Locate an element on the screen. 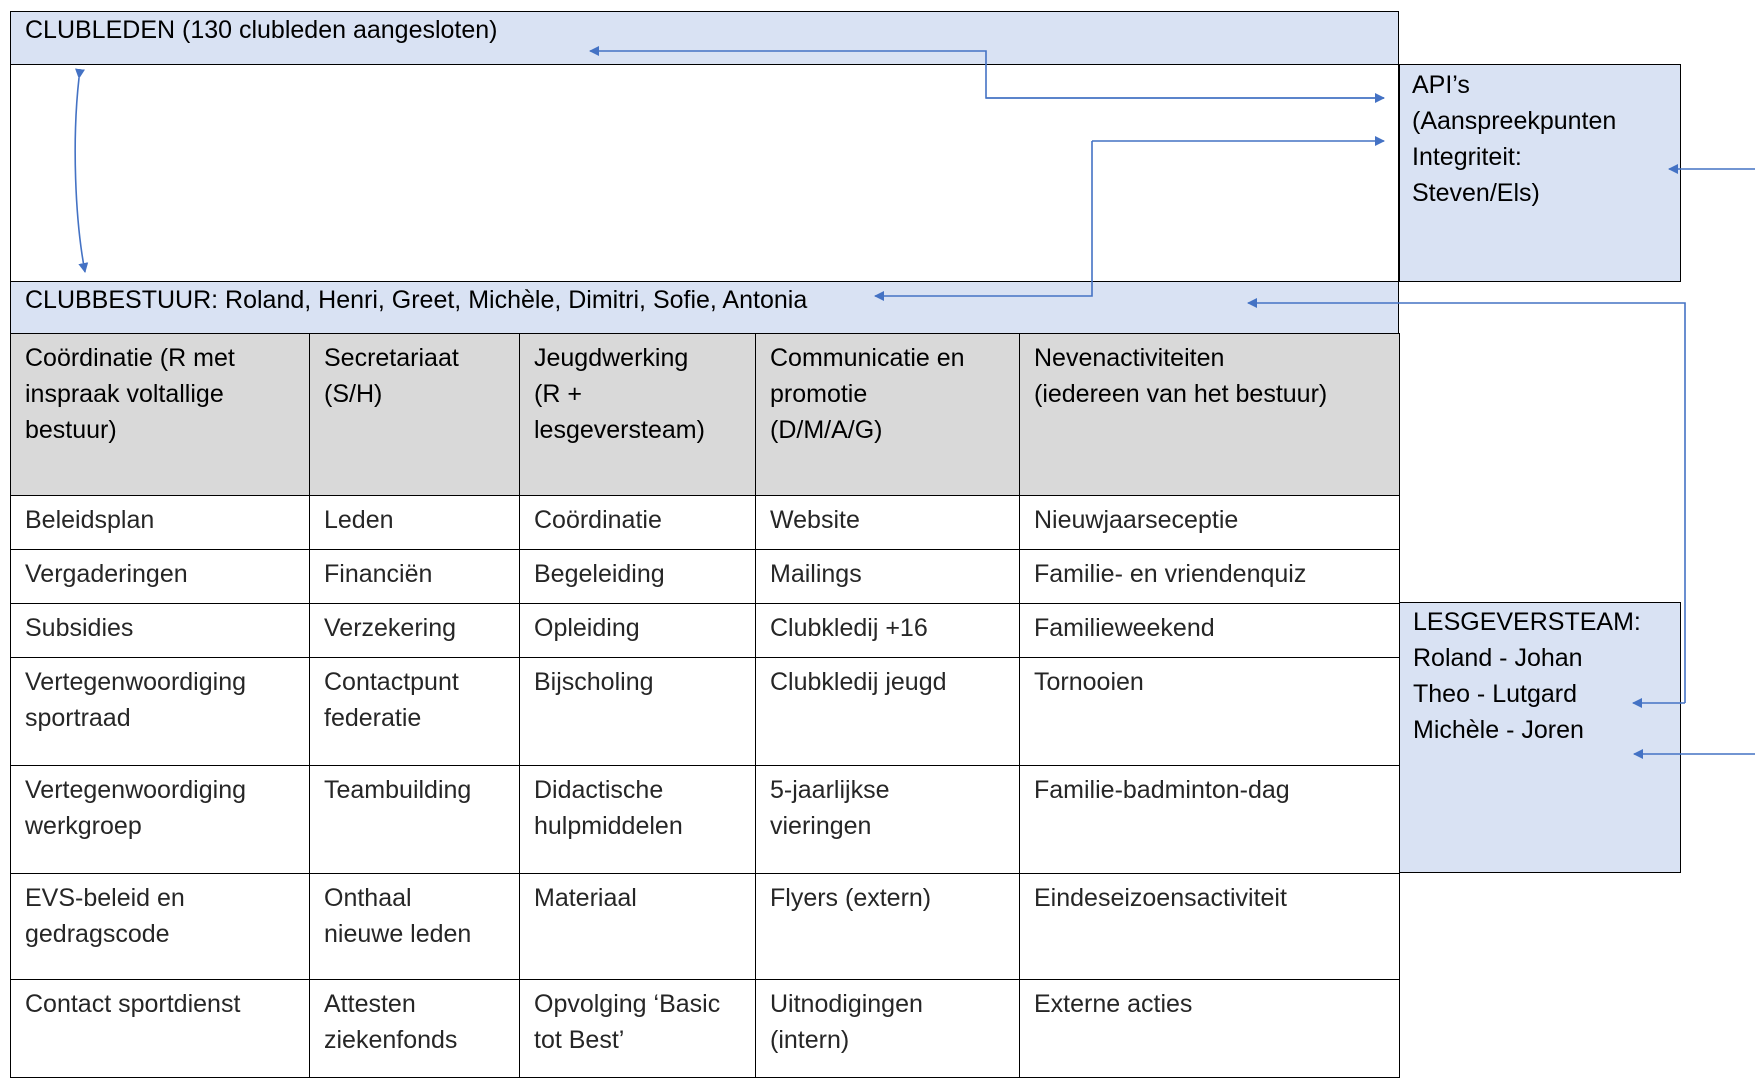 The image size is (1755, 1083). arrow-api-bestuur is located at coordinates (983, 221).